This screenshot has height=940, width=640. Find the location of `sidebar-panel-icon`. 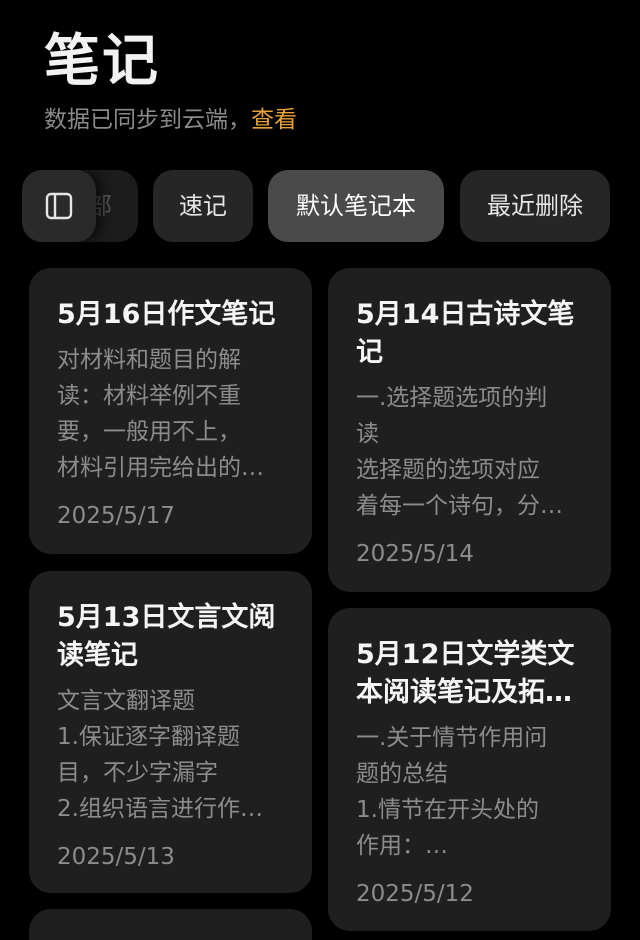

sidebar-panel-icon is located at coordinates (59, 206).